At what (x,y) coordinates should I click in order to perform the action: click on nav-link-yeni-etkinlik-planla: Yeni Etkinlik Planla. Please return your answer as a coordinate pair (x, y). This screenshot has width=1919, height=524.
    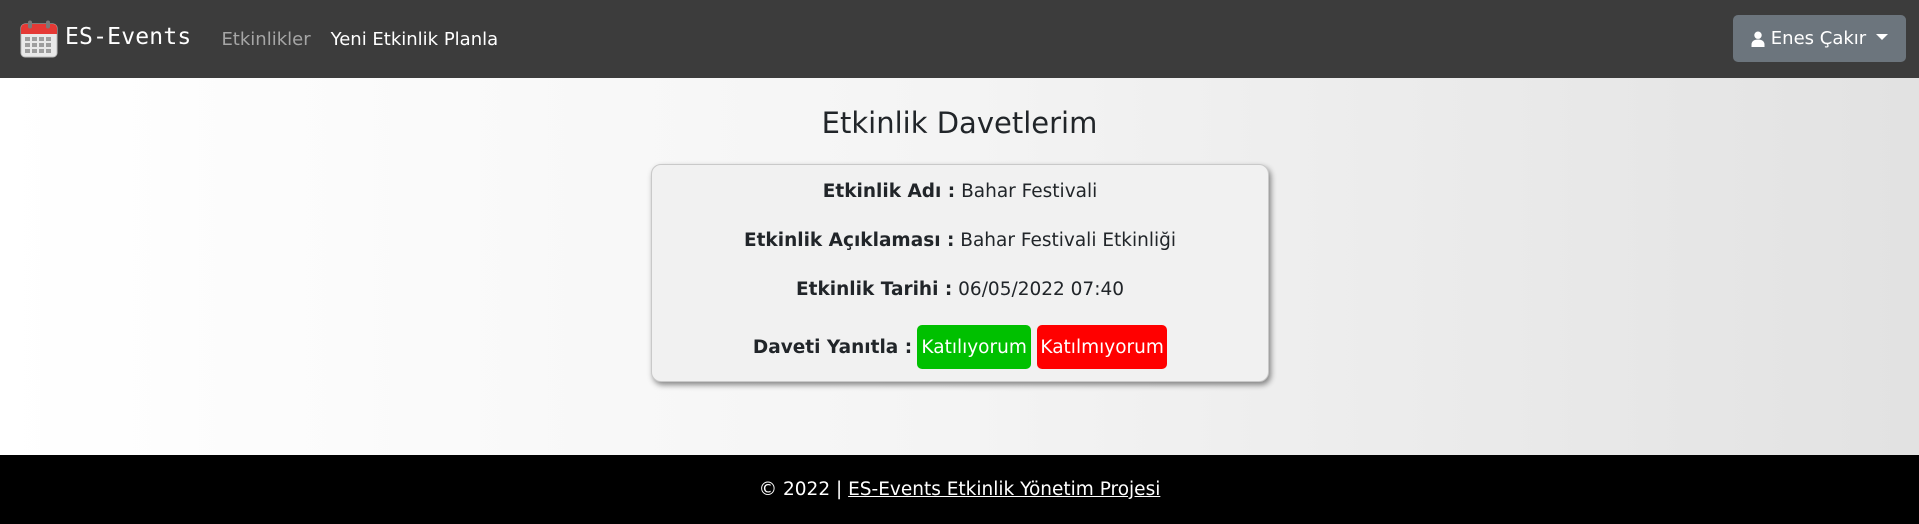
    Looking at the image, I should click on (415, 39).